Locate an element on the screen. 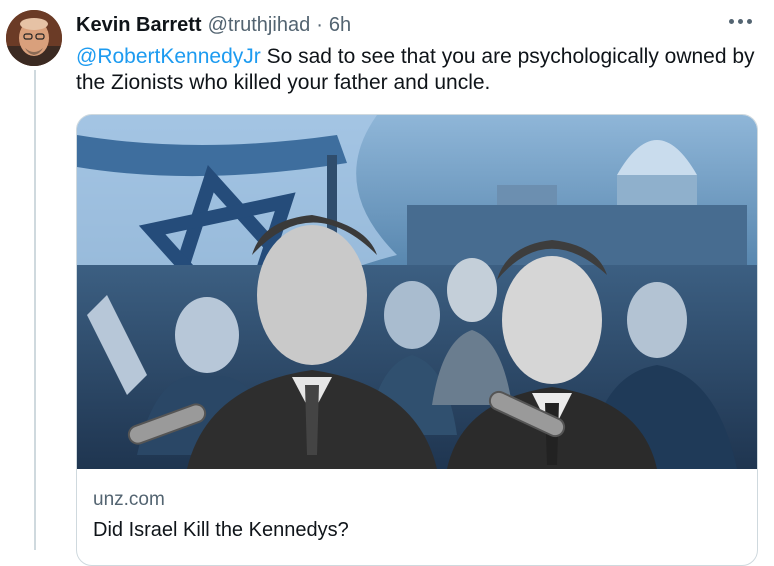 This screenshot has height=566, width=774. more-horizontal-icon is located at coordinates (740, 21).